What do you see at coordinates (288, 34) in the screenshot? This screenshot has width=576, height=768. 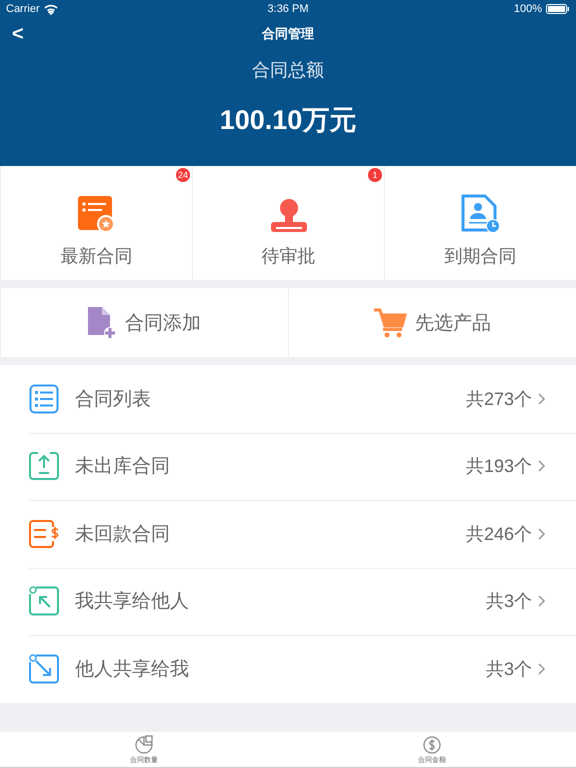 I see `nav-title: 合同管理` at bounding box center [288, 34].